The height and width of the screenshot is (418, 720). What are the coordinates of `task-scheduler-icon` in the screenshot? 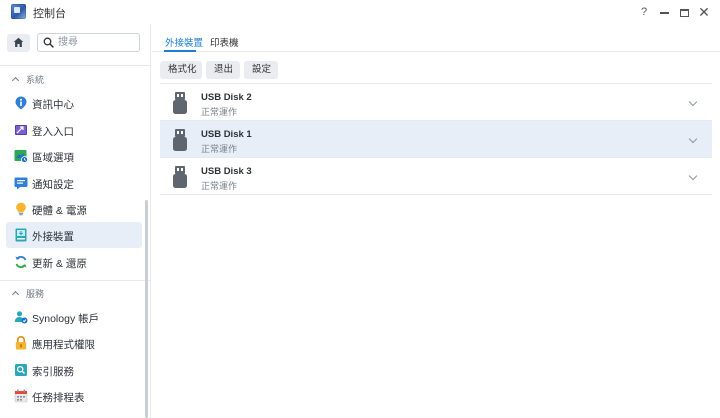 It's located at (21, 396).